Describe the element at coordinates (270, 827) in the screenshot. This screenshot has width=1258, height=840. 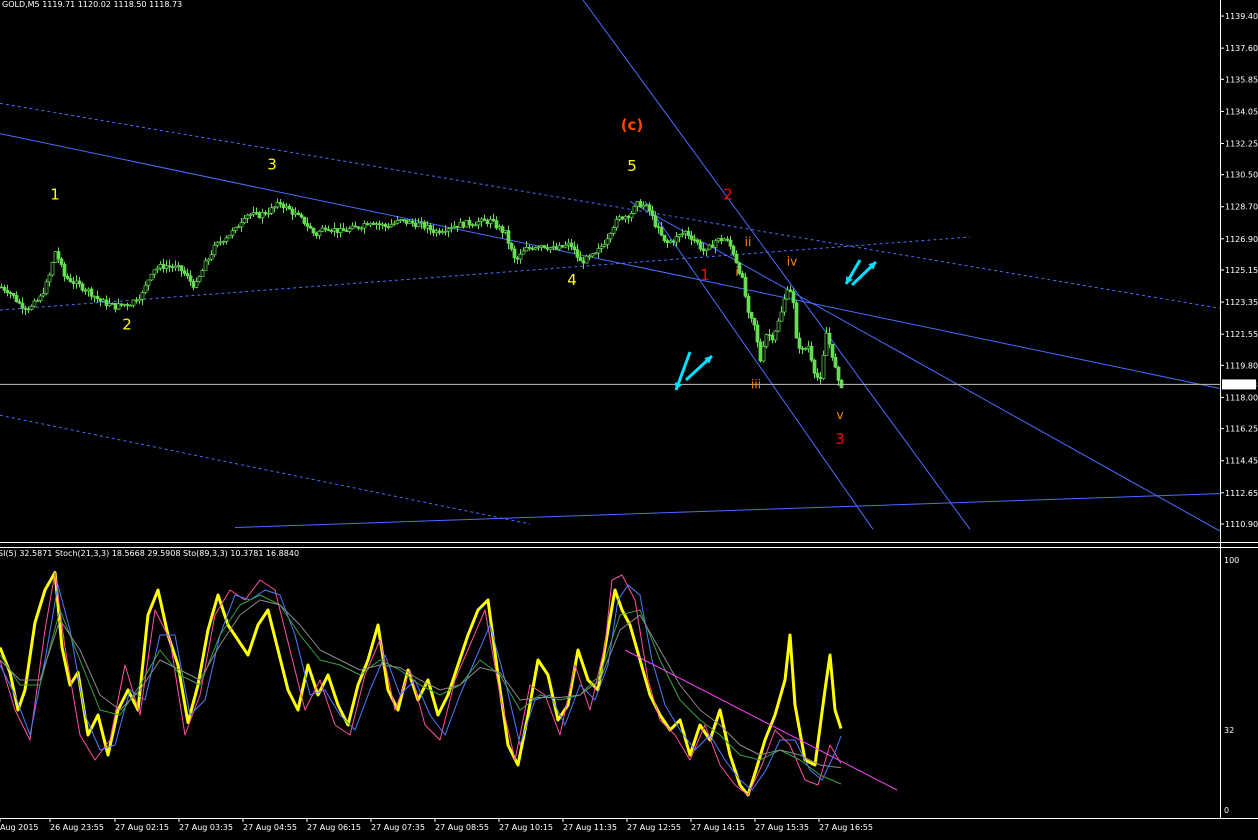
I see `time-tick-label: 27 Aug 04:55` at that location.